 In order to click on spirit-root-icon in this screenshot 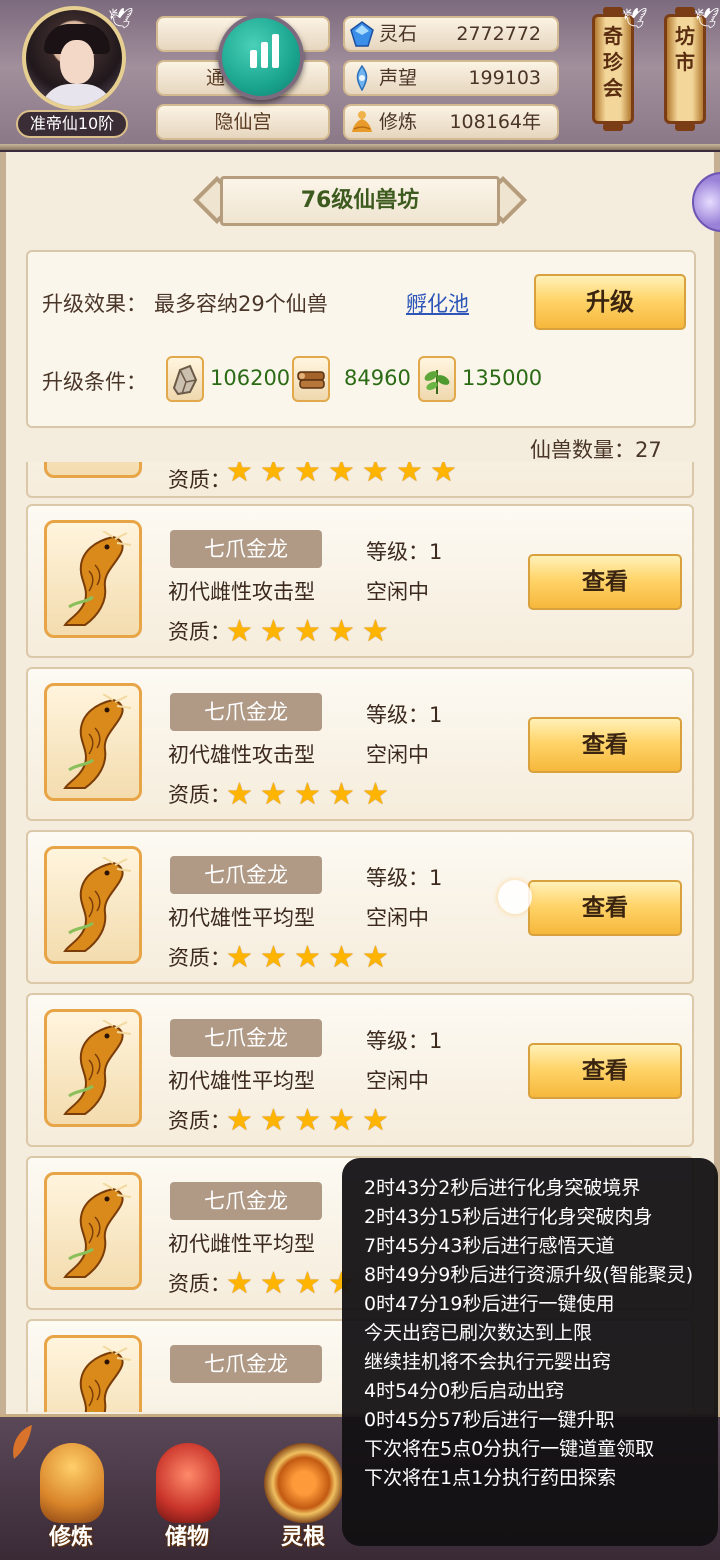, I will do `click(304, 1483)`.